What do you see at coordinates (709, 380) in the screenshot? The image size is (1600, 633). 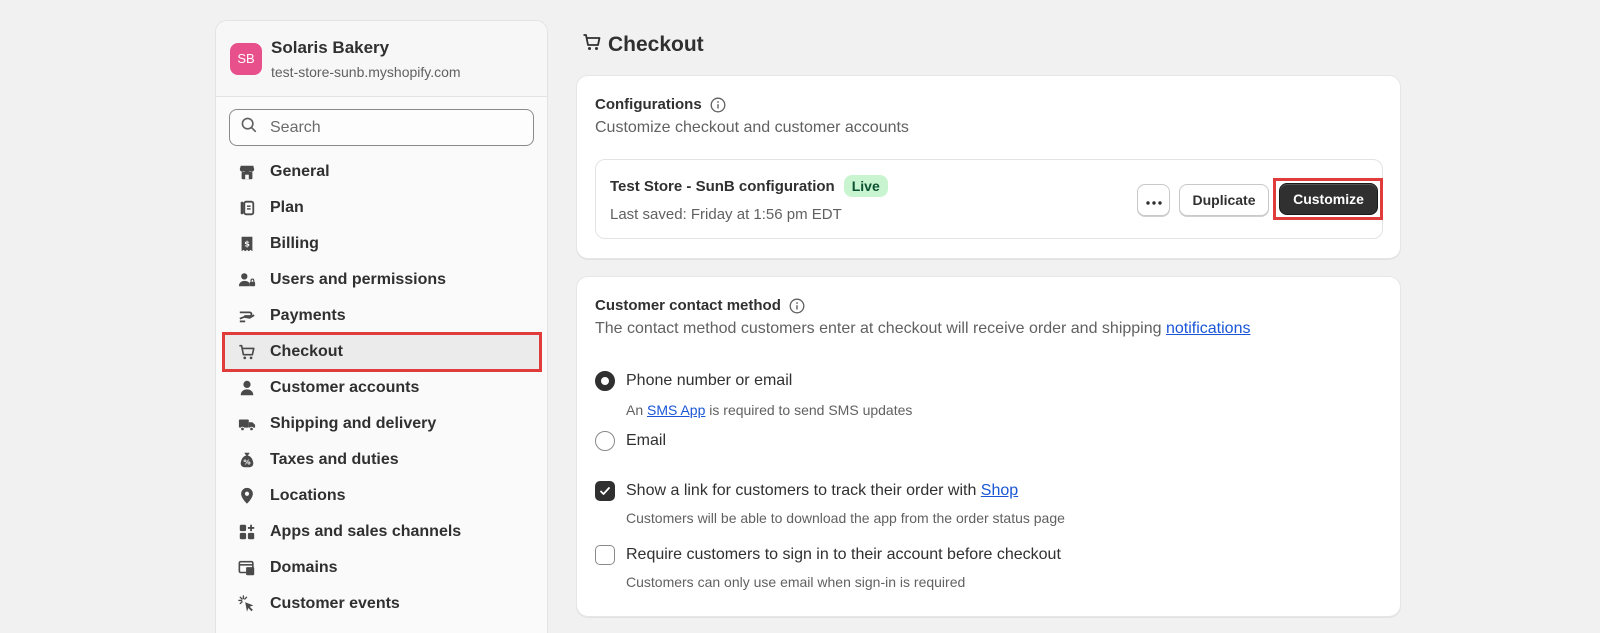 I see `radio-label: Phone number or email` at bounding box center [709, 380].